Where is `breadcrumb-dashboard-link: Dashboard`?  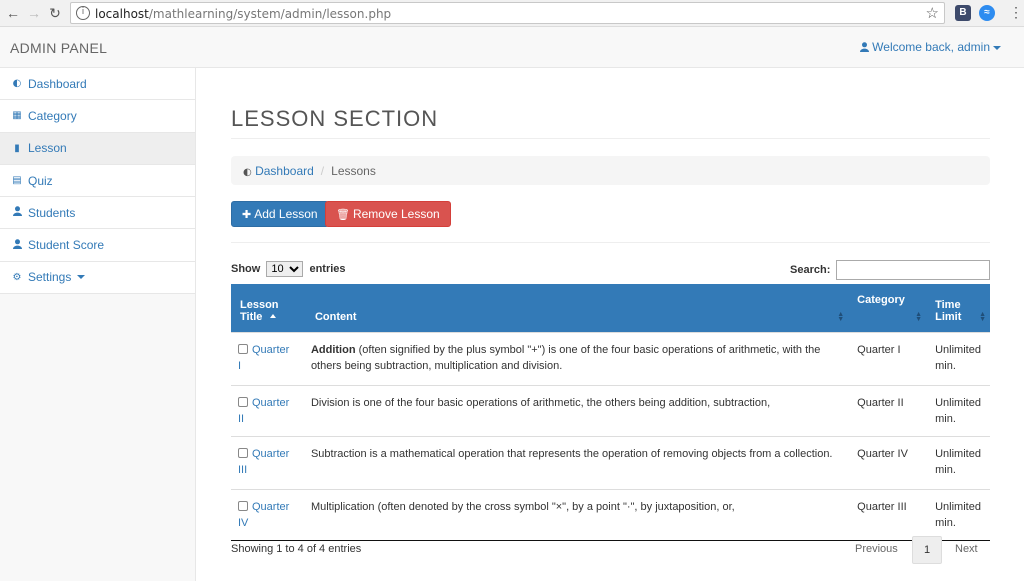
breadcrumb-dashboard-link: Dashboard is located at coordinates (284, 171).